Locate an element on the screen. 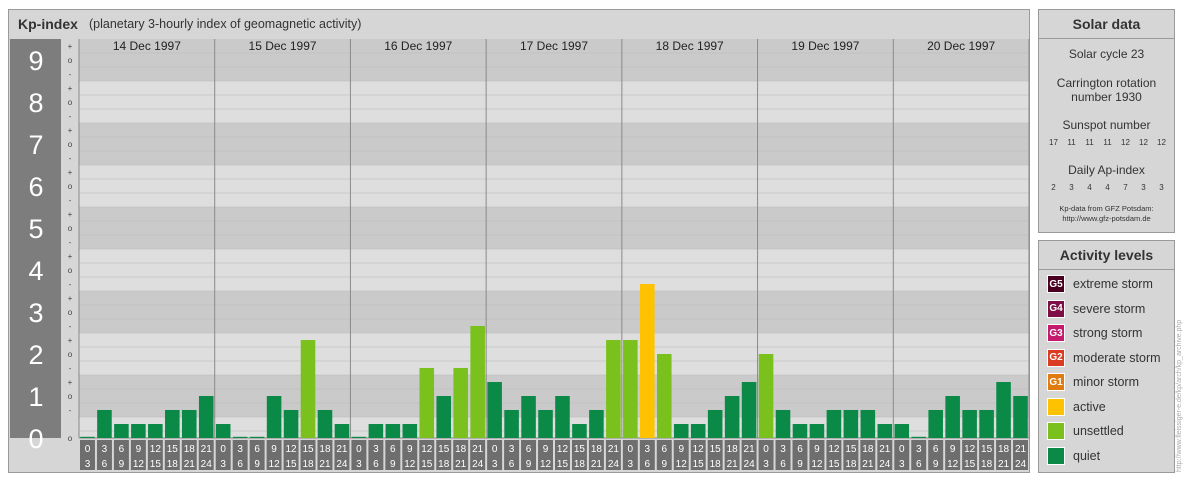 The width and height of the screenshot is (1184, 480). activity-level-swatch: G2 is located at coordinates (1056, 357).